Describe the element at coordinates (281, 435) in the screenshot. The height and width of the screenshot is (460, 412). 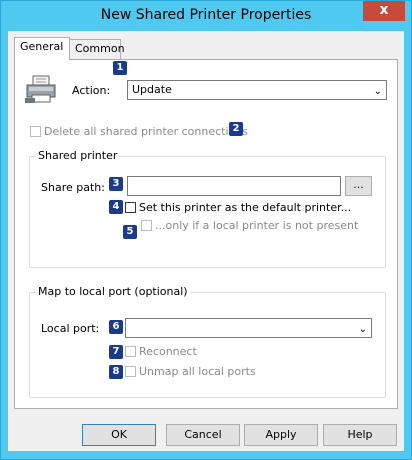
I see `apply-button: Apply` at that location.